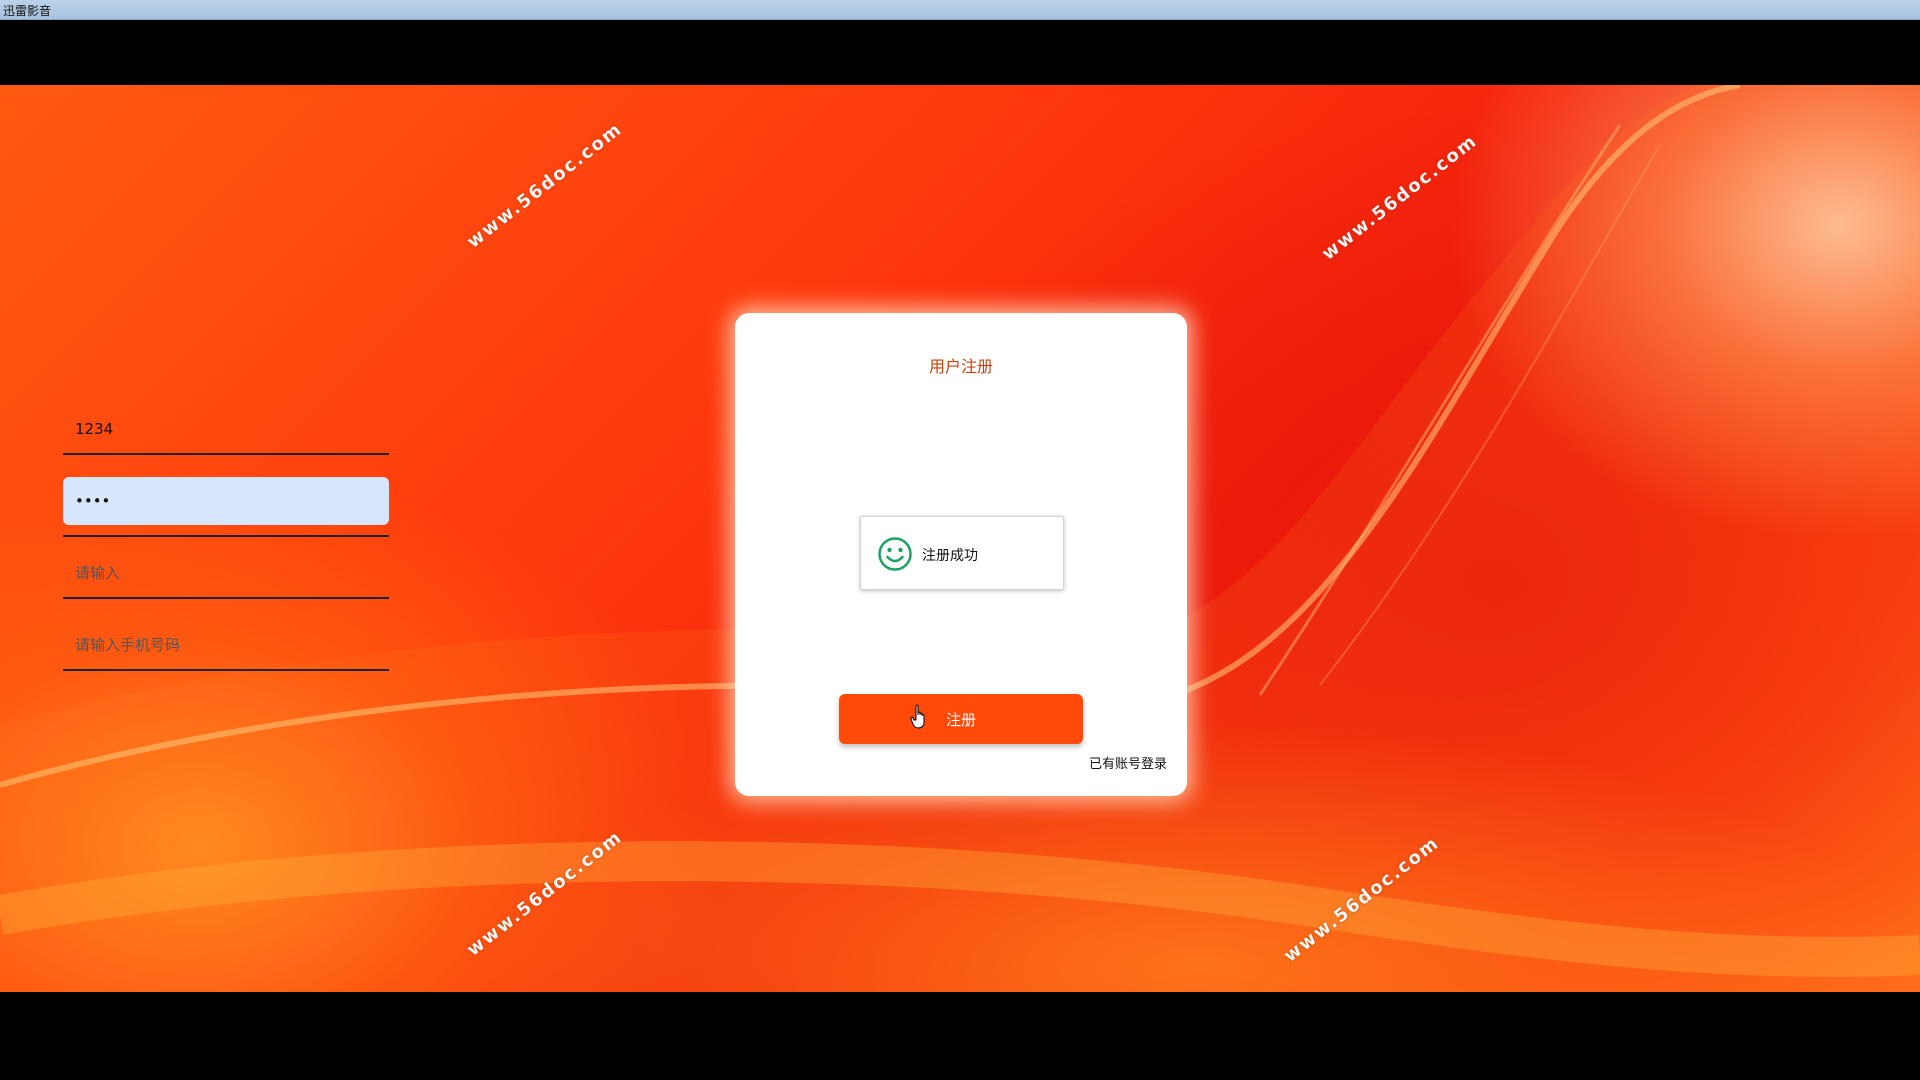 This screenshot has height=1080, width=1920. I want to click on form-title: 用户注册, so click(960, 366).